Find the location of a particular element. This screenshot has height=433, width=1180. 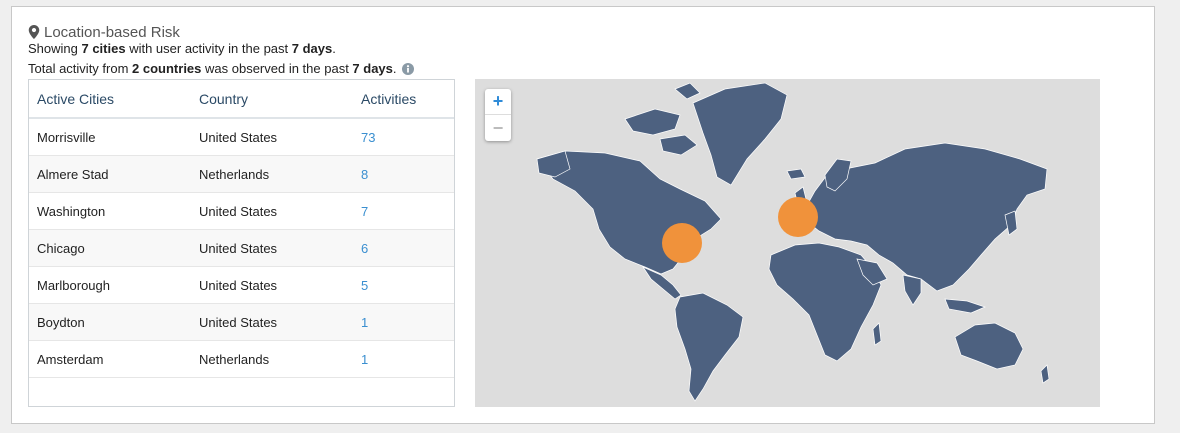

south-america is located at coordinates (709, 347).